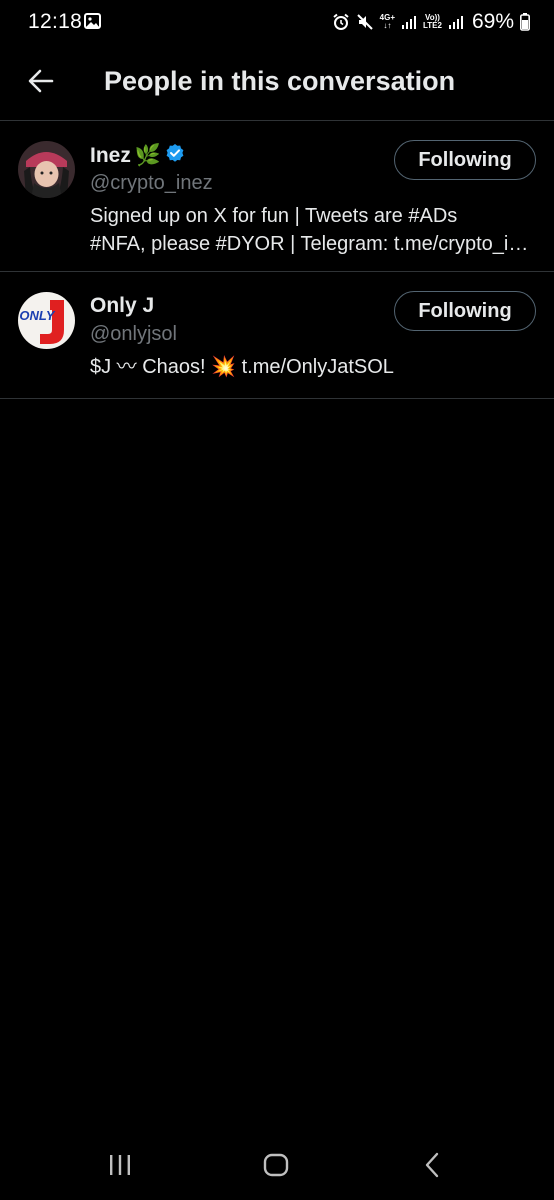  What do you see at coordinates (147, 155) in the screenshot?
I see `user-emoji: 🌿` at bounding box center [147, 155].